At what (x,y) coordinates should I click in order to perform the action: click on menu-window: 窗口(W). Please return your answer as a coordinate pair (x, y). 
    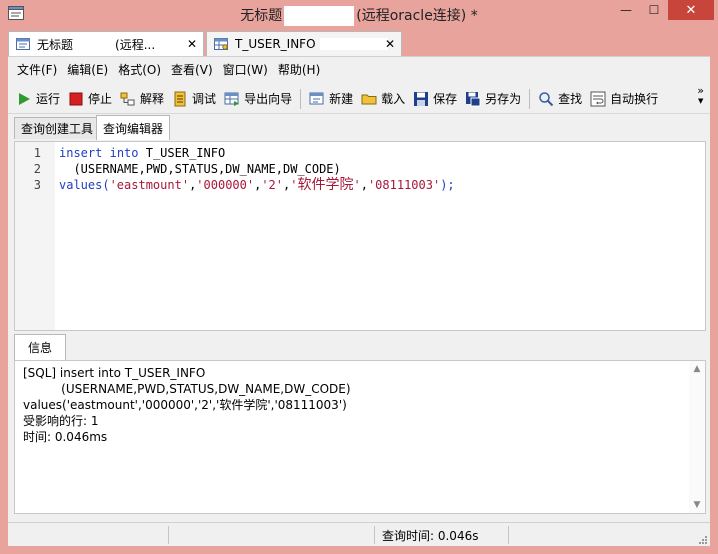
    Looking at the image, I should click on (245, 69).